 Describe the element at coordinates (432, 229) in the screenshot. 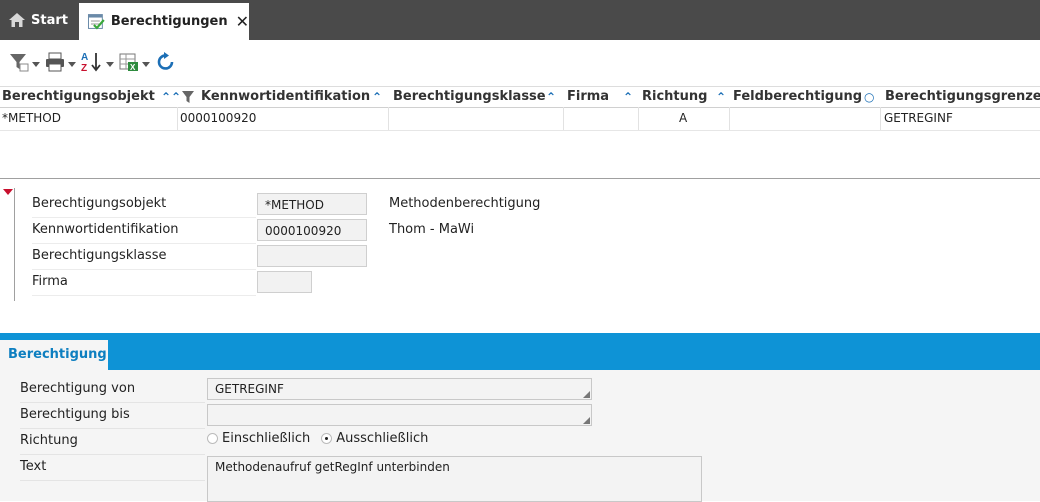

I see `detail-desc-kennwortidentifikation: Thom - MaWi` at that location.